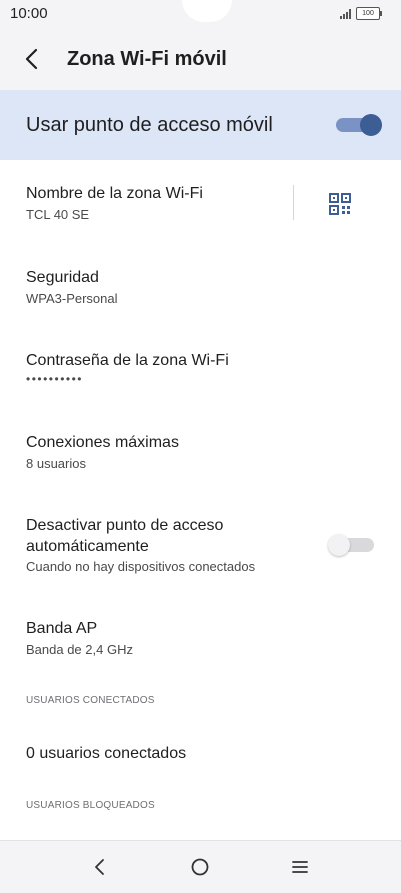  What do you see at coordinates (149, 125) in the screenshot?
I see `hotspot-toggle-label: Usar punto de acceso móvil` at bounding box center [149, 125].